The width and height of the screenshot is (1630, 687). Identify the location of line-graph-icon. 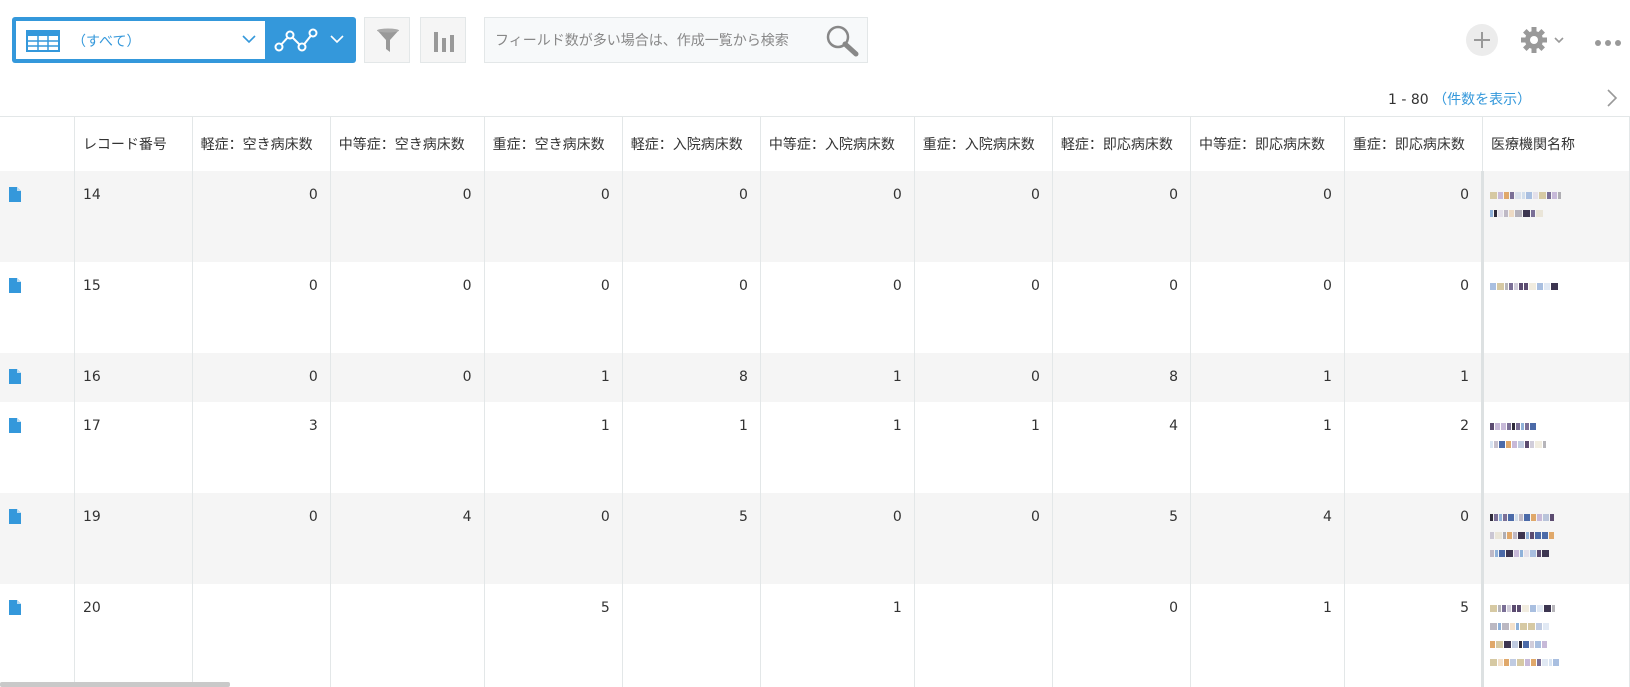
(296, 40).